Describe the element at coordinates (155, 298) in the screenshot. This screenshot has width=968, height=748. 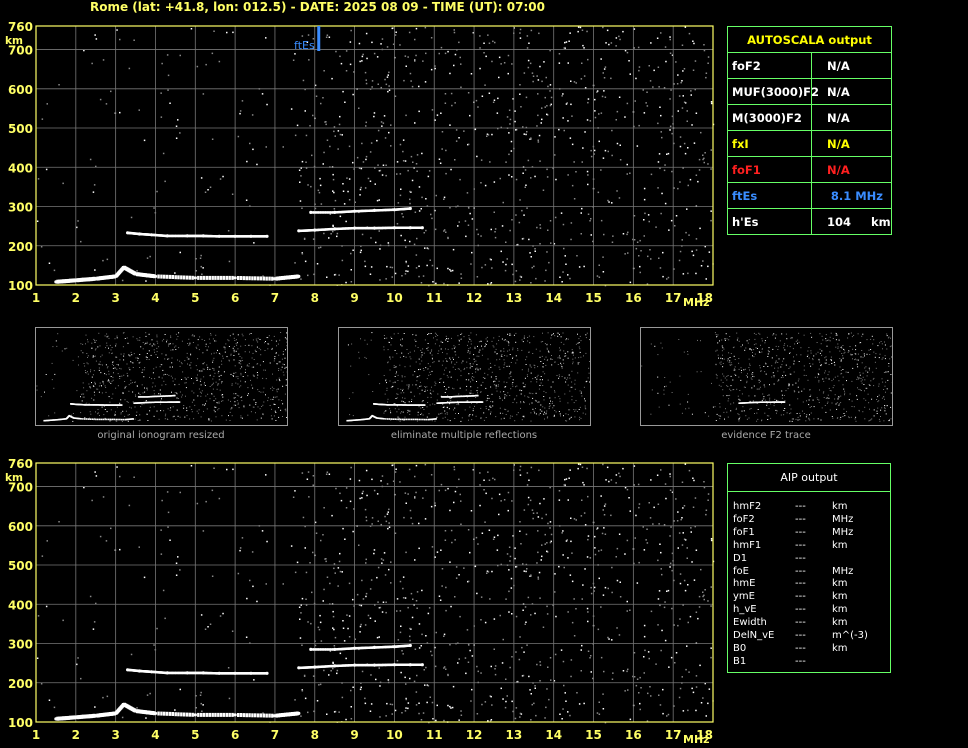
I see `x-tick-label: 4` at that location.